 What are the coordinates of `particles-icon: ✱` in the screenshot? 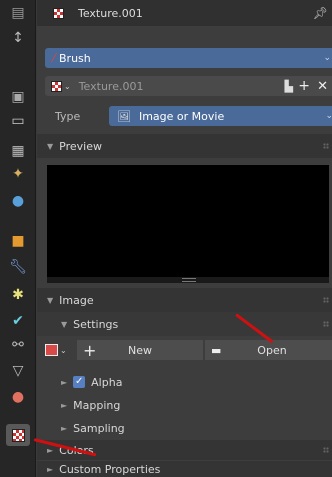 It's located at (18, 295).